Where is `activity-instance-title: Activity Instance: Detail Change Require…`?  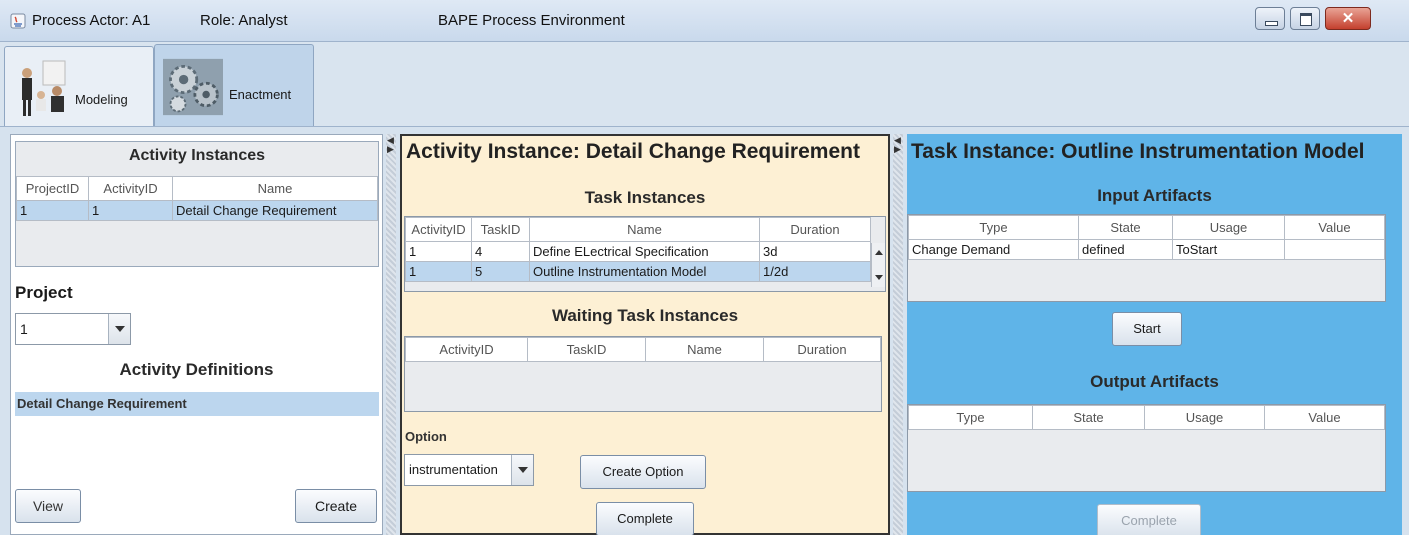
activity-instance-title: Activity Instance: Detail Change Require… is located at coordinates (633, 151).